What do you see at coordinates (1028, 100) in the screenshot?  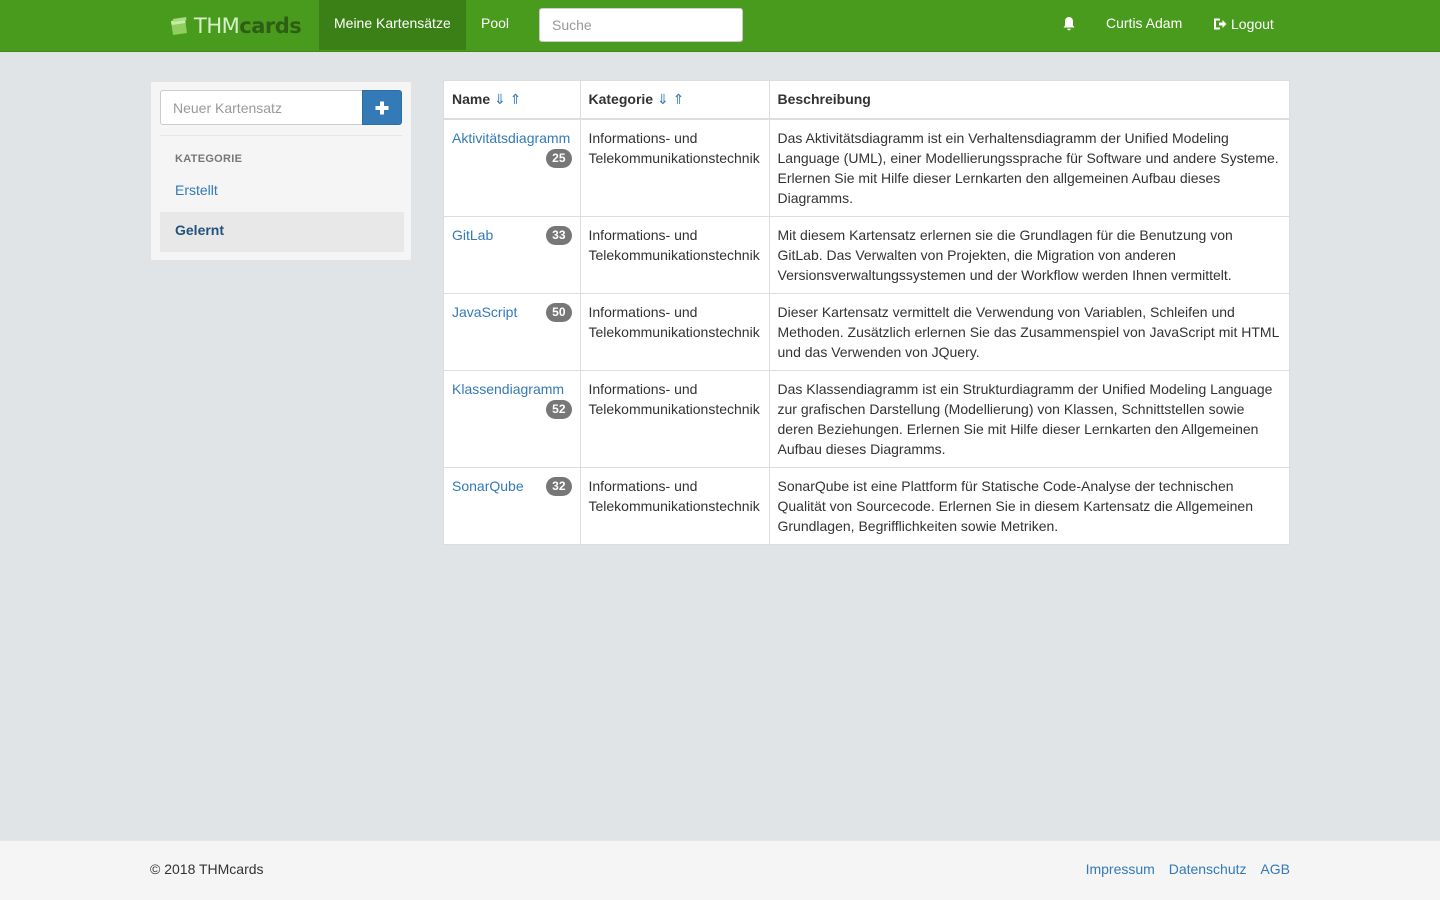 I see `column-header-description: Beschreibung` at bounding box center [1028, 100].